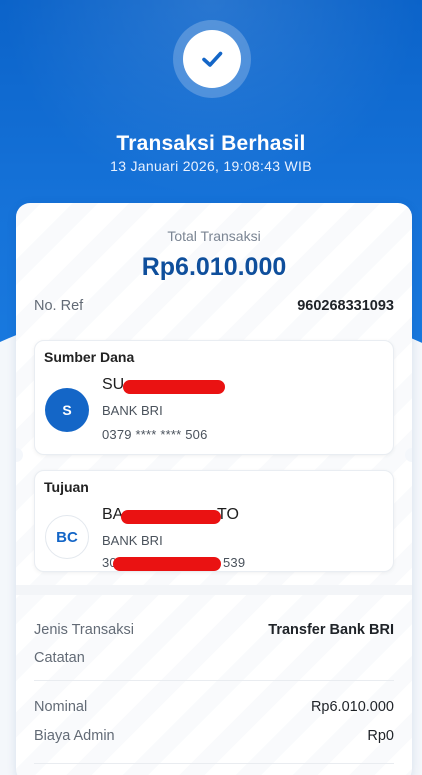 The width and height of the screenshot is (422, 775). Describe the element at coordinates (214, 630) in the screenshot. I see `transaction-type-row: Jenis Transaksi Transfer Bank BRI` at that location.